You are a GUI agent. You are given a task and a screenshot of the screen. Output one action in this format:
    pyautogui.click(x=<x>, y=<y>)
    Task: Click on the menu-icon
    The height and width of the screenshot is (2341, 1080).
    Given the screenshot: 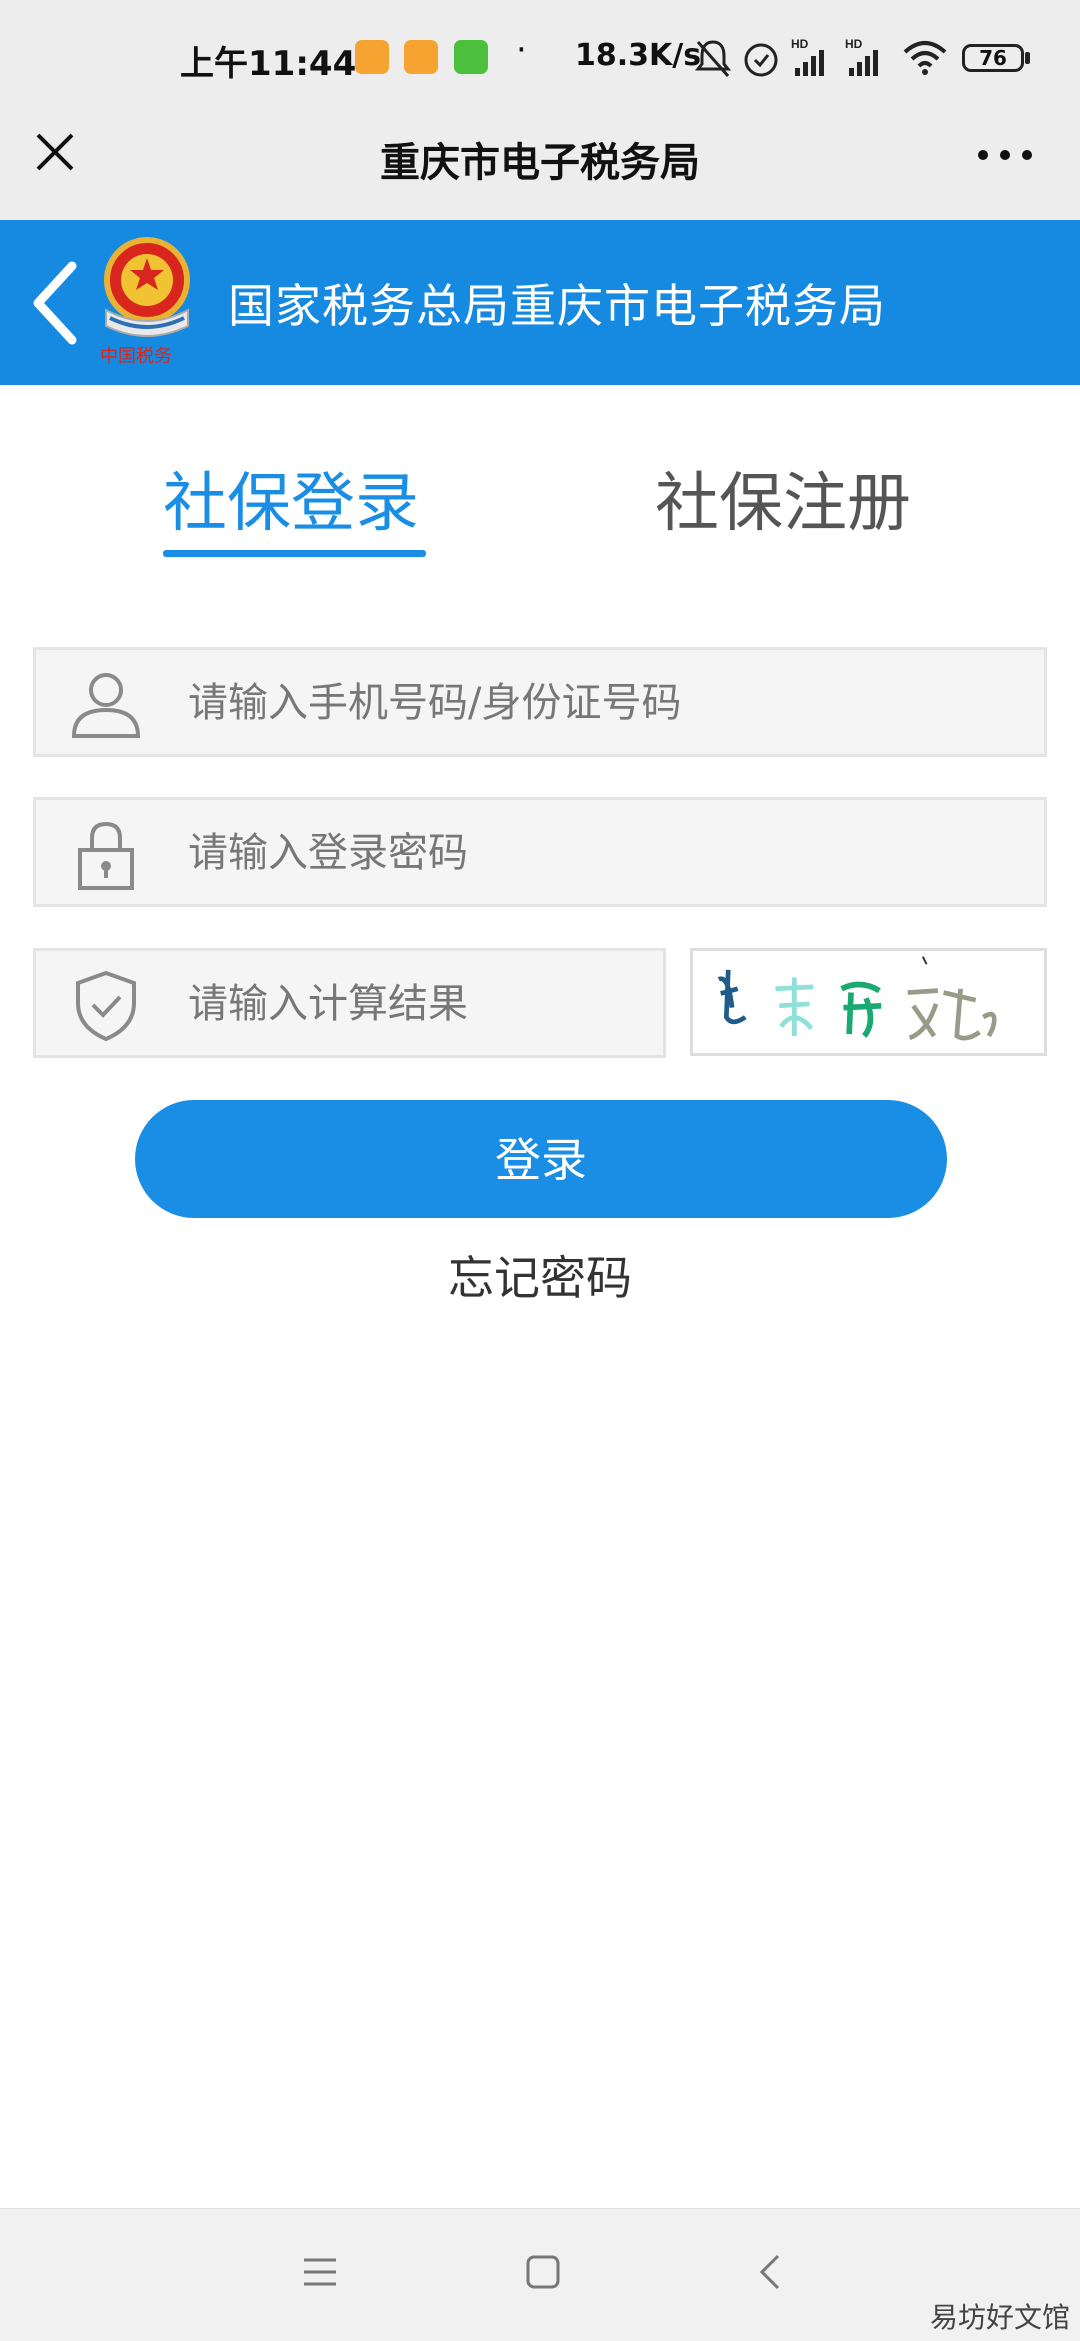 What is the action you would take?
    pyautogui.click(x=320, y=2272)
    